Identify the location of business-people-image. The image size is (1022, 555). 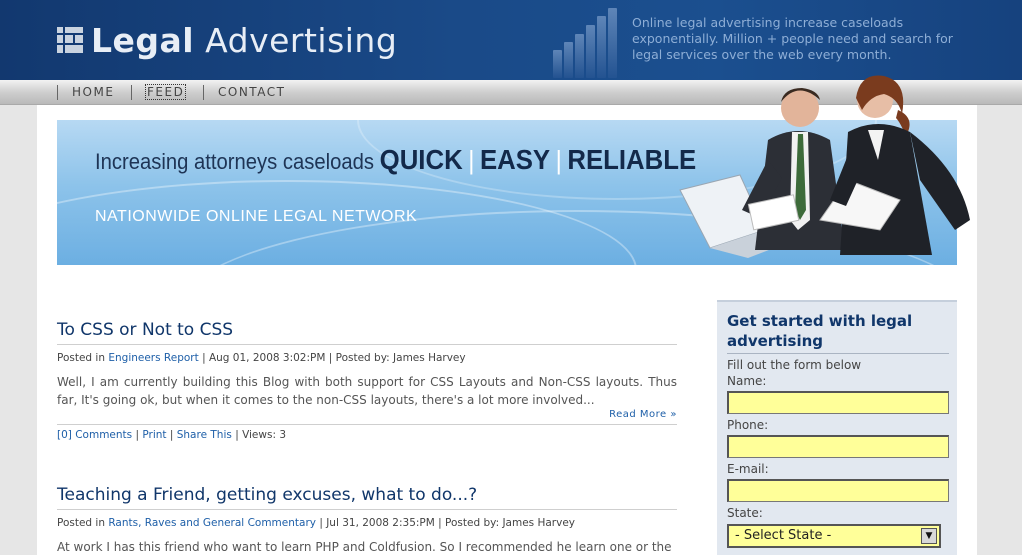
(824, 166).